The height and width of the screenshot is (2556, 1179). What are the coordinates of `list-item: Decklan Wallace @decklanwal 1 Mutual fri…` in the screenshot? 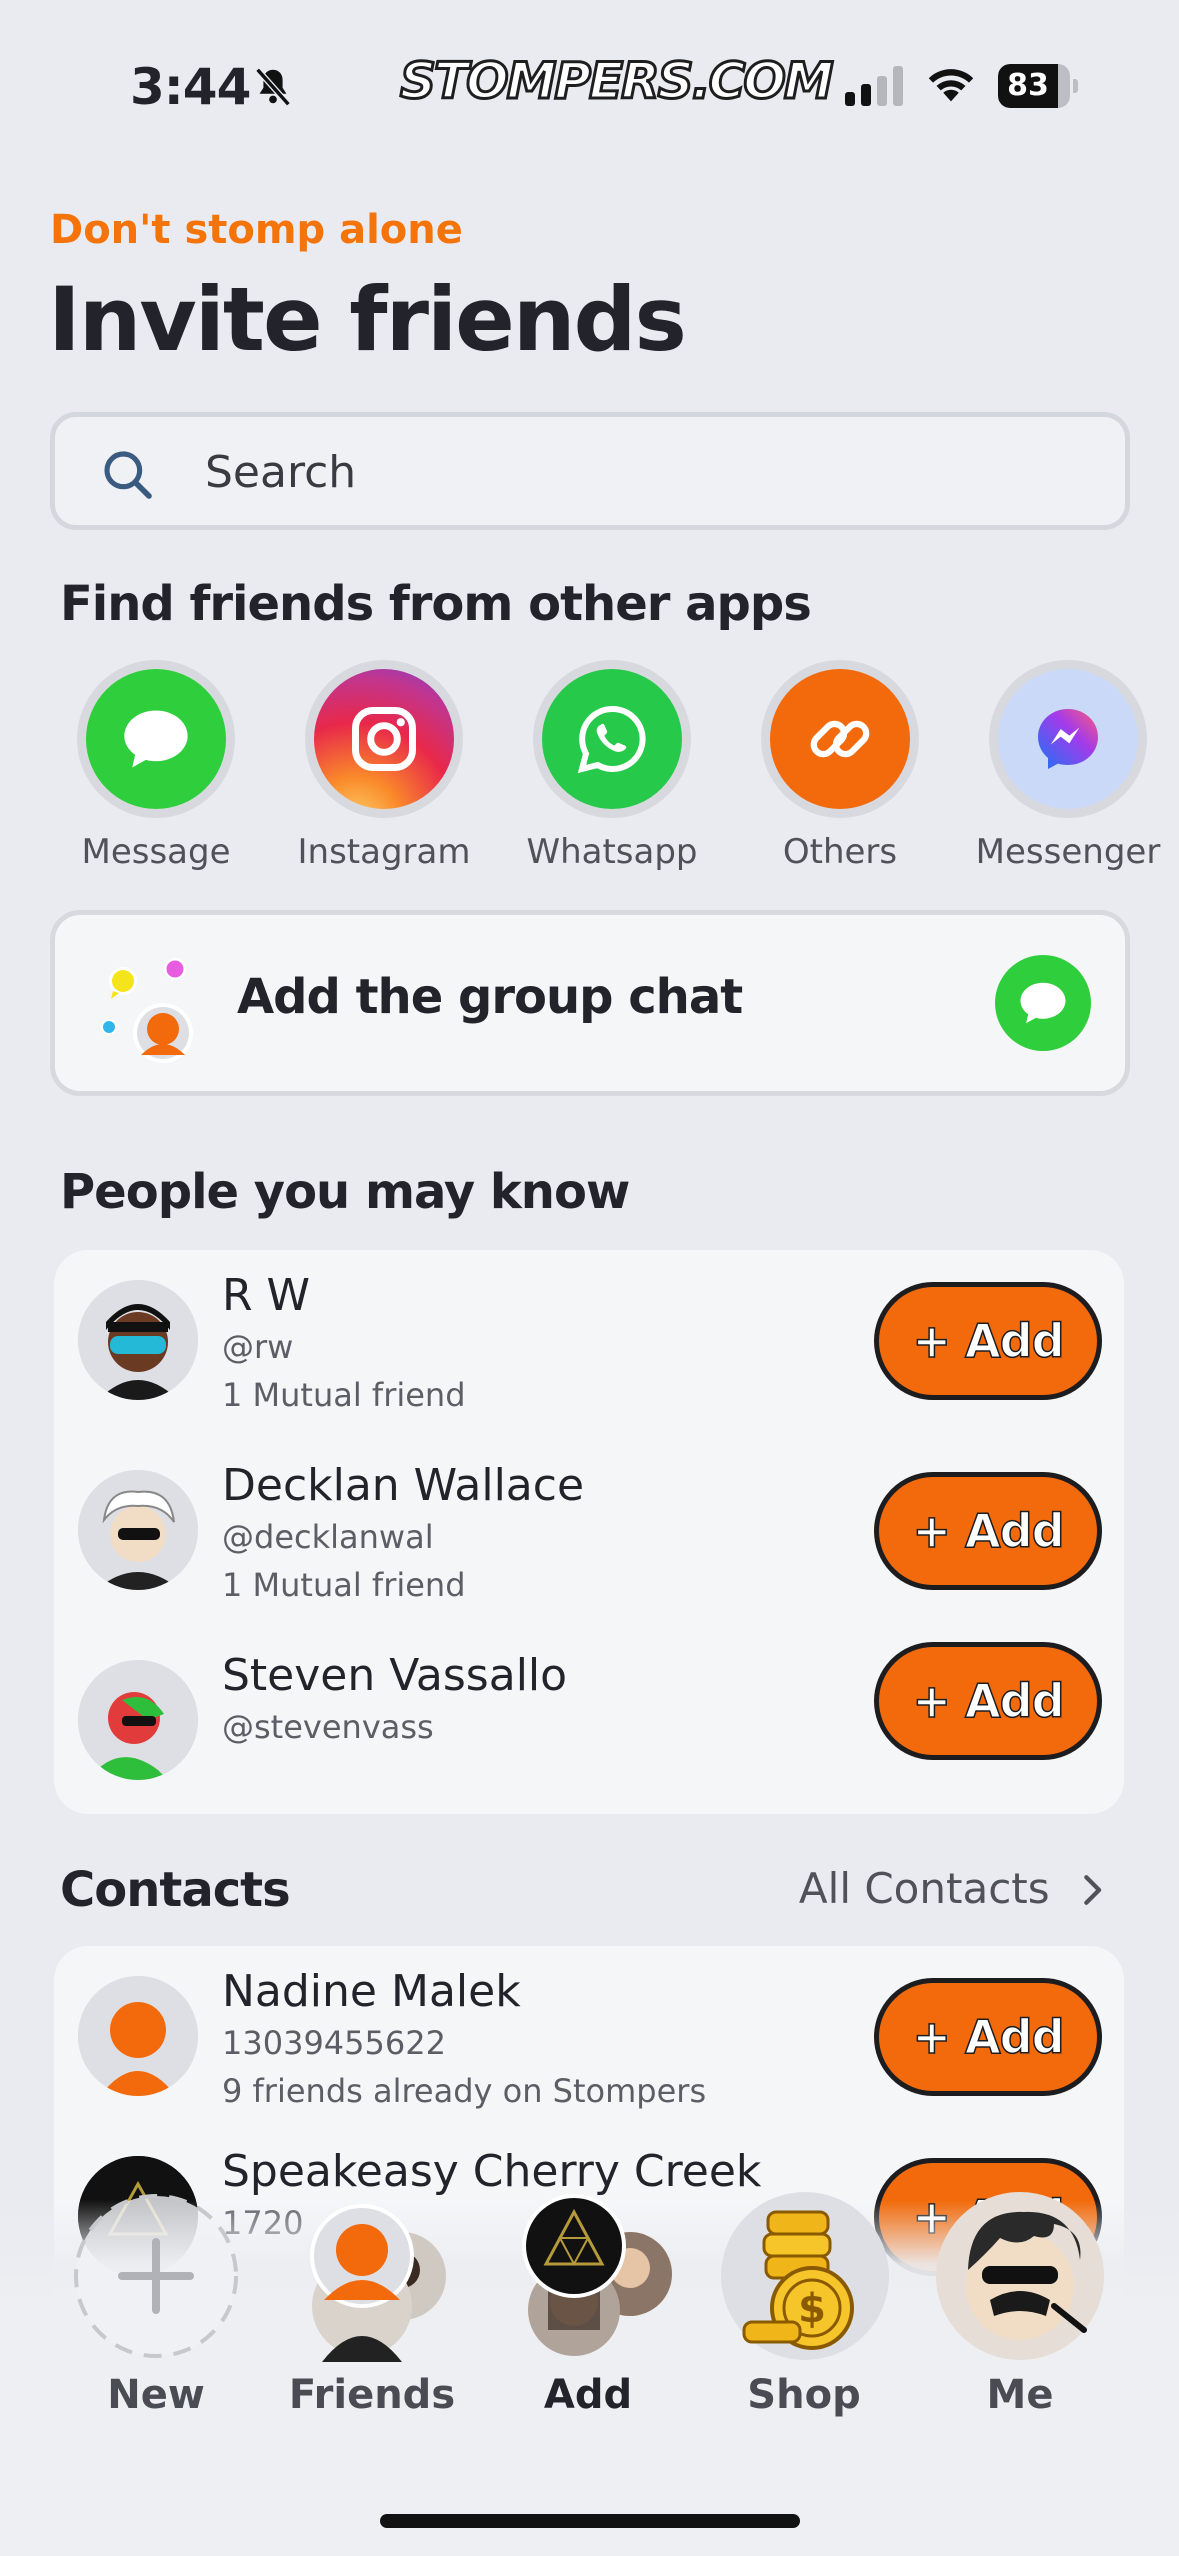 It's located at (589, 1530).